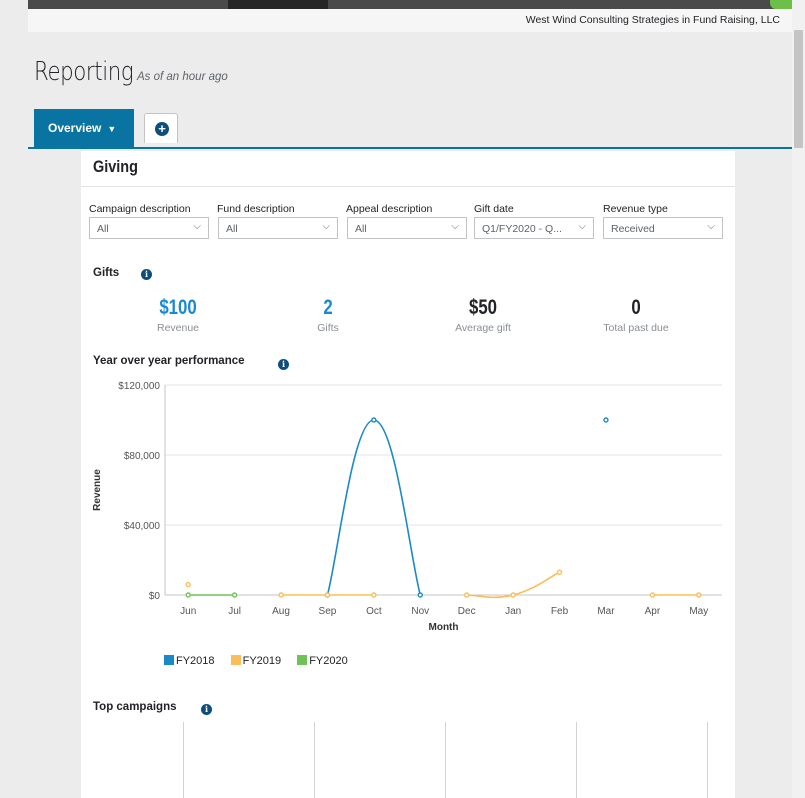 This screenshot has width=805, height=798. Describe the element at coordinates (97, 490) in the screenshot. I see `y-axis-title: Revenue` at that location.